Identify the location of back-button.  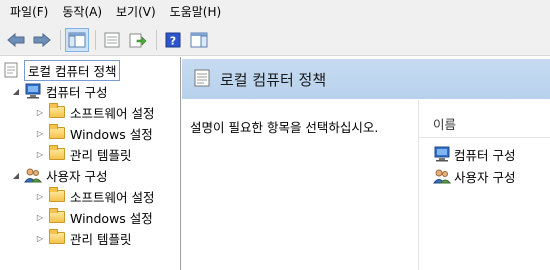
(16, 40).